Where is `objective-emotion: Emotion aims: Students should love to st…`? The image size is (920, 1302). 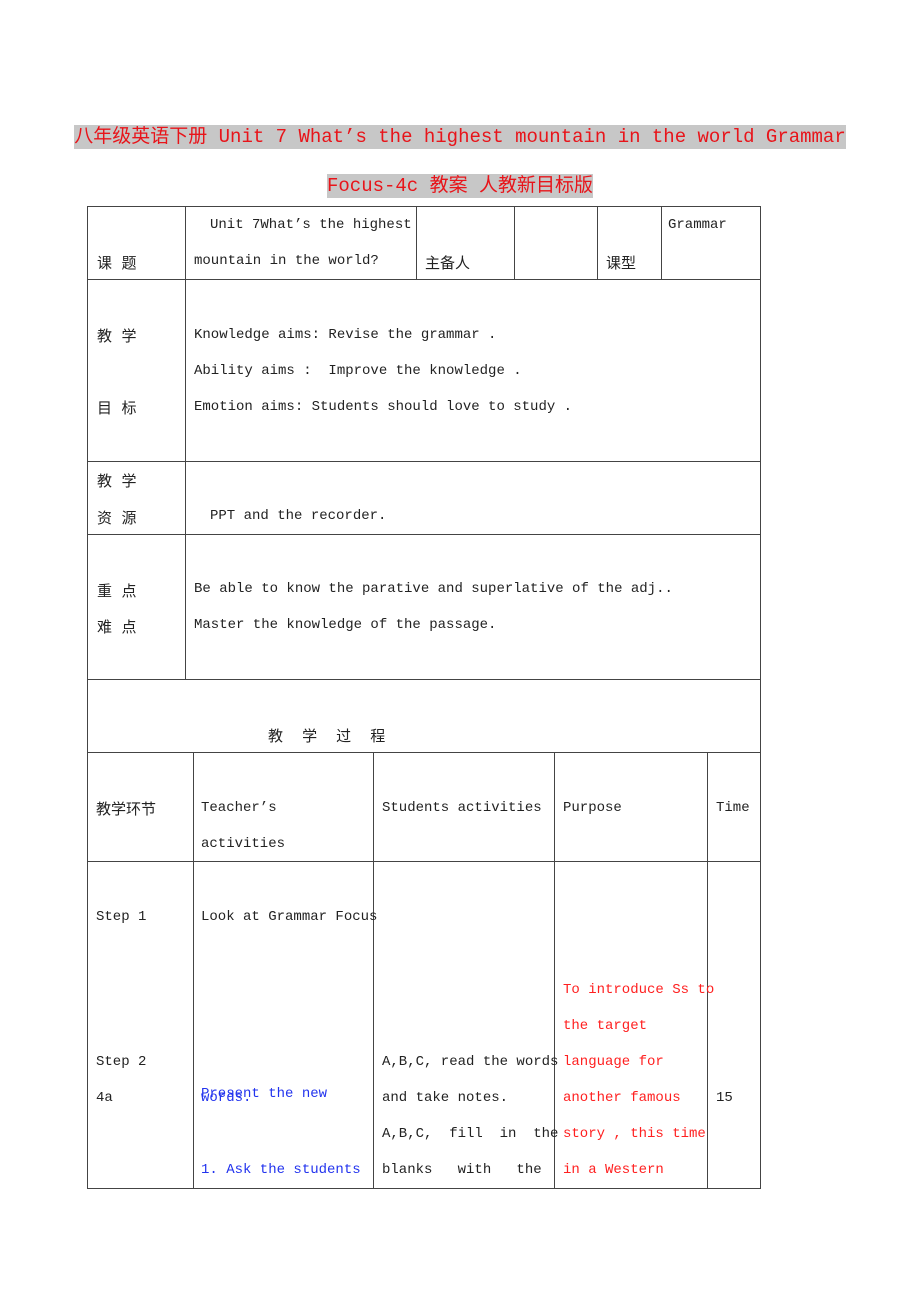 objective-emotion: Emotion aims: Students should love to st… is located at coordinates (383, 407).